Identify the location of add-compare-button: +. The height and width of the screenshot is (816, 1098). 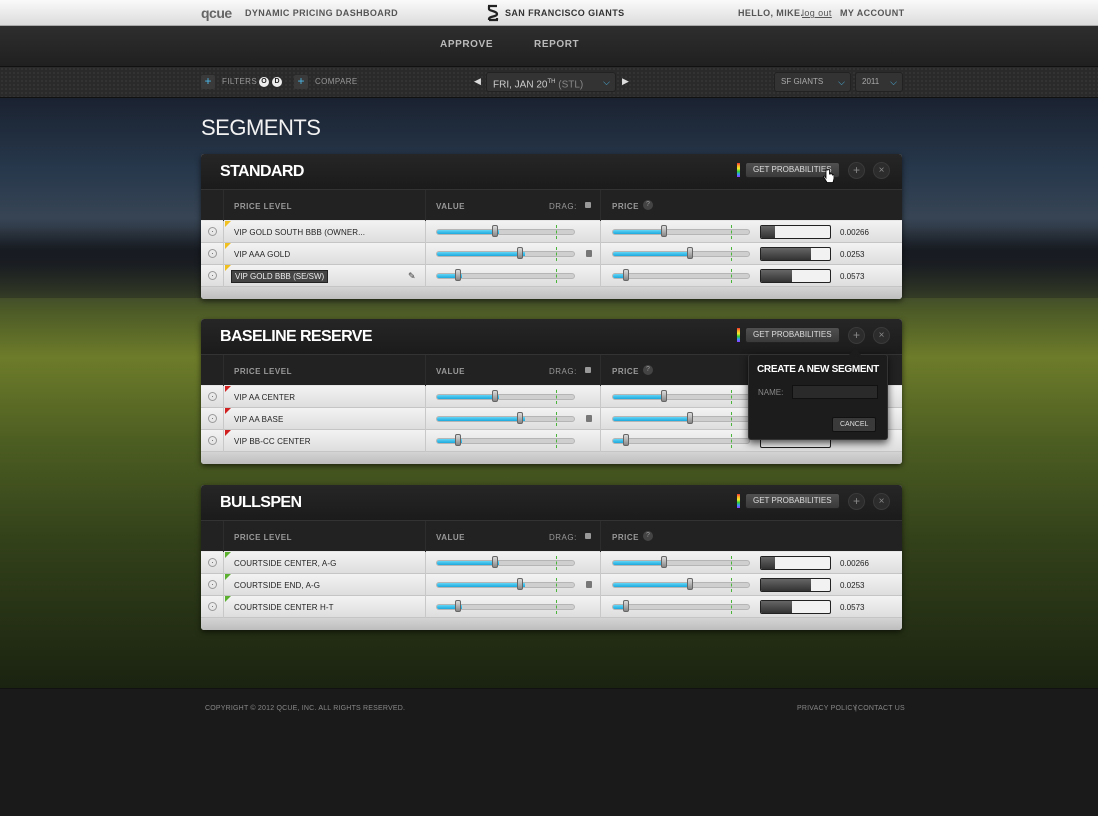
(301, 82).